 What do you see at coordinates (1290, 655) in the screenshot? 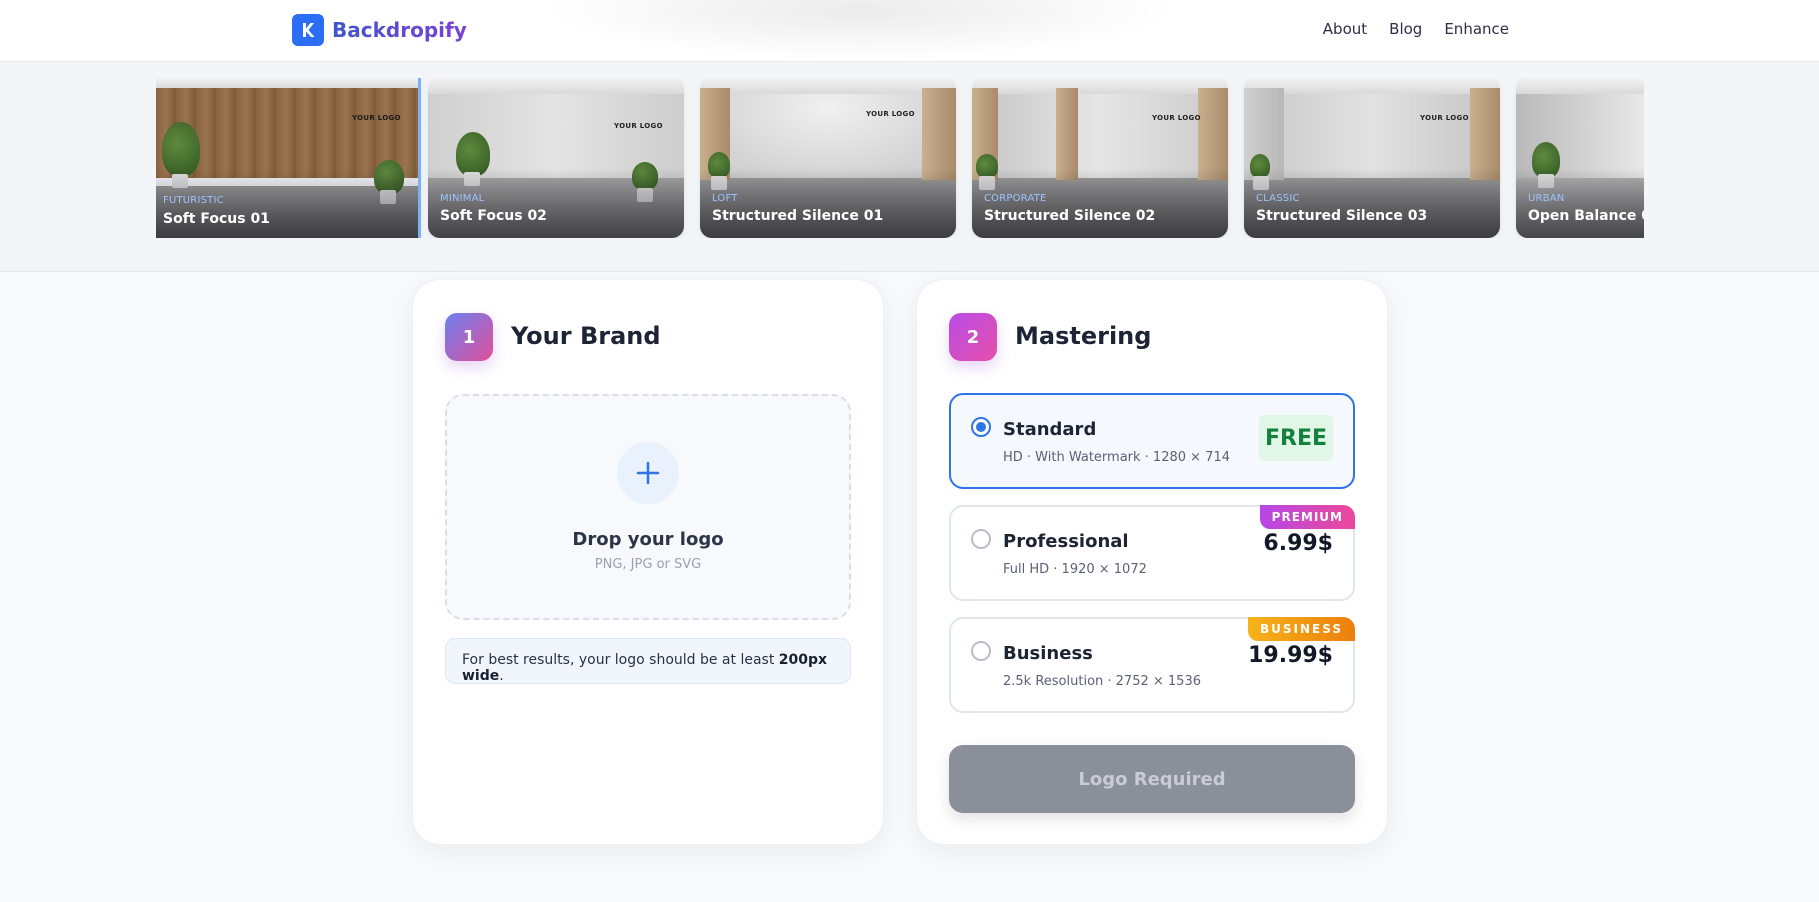
I see `option-price: 19.99$` at bounding box center [1290, 655].